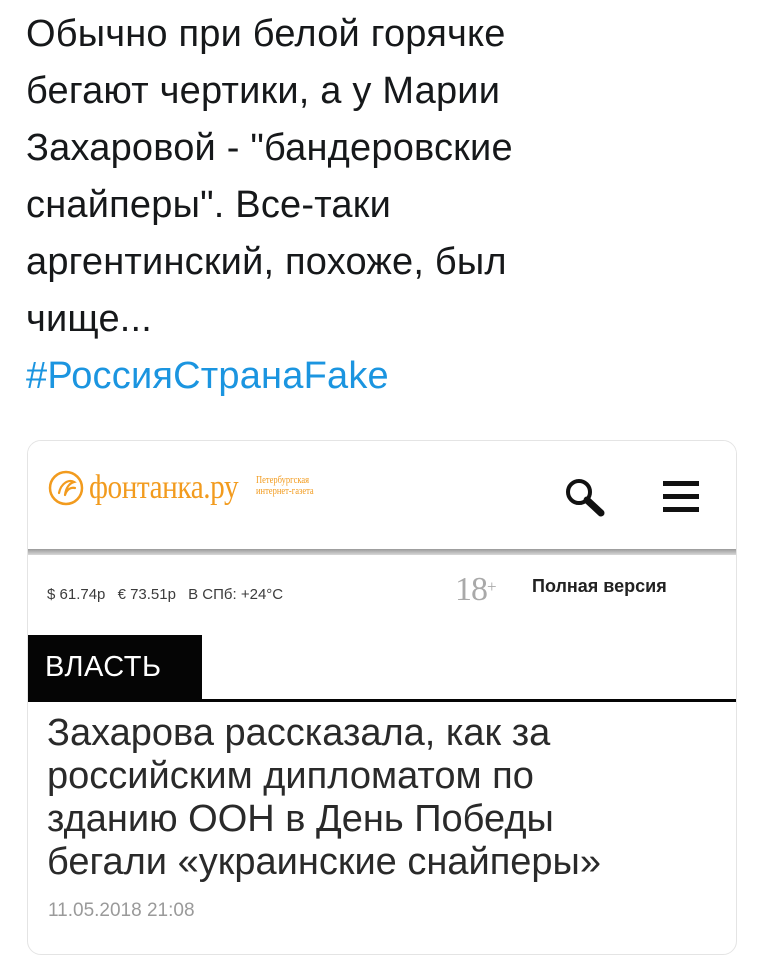 The width and height of the screenshot is (762, 960). What do you see at coordinates (269, 148) in the screenshot?
I see `tweet-line: Захаровой - "бандеровские` at bounding box center [269, 148].